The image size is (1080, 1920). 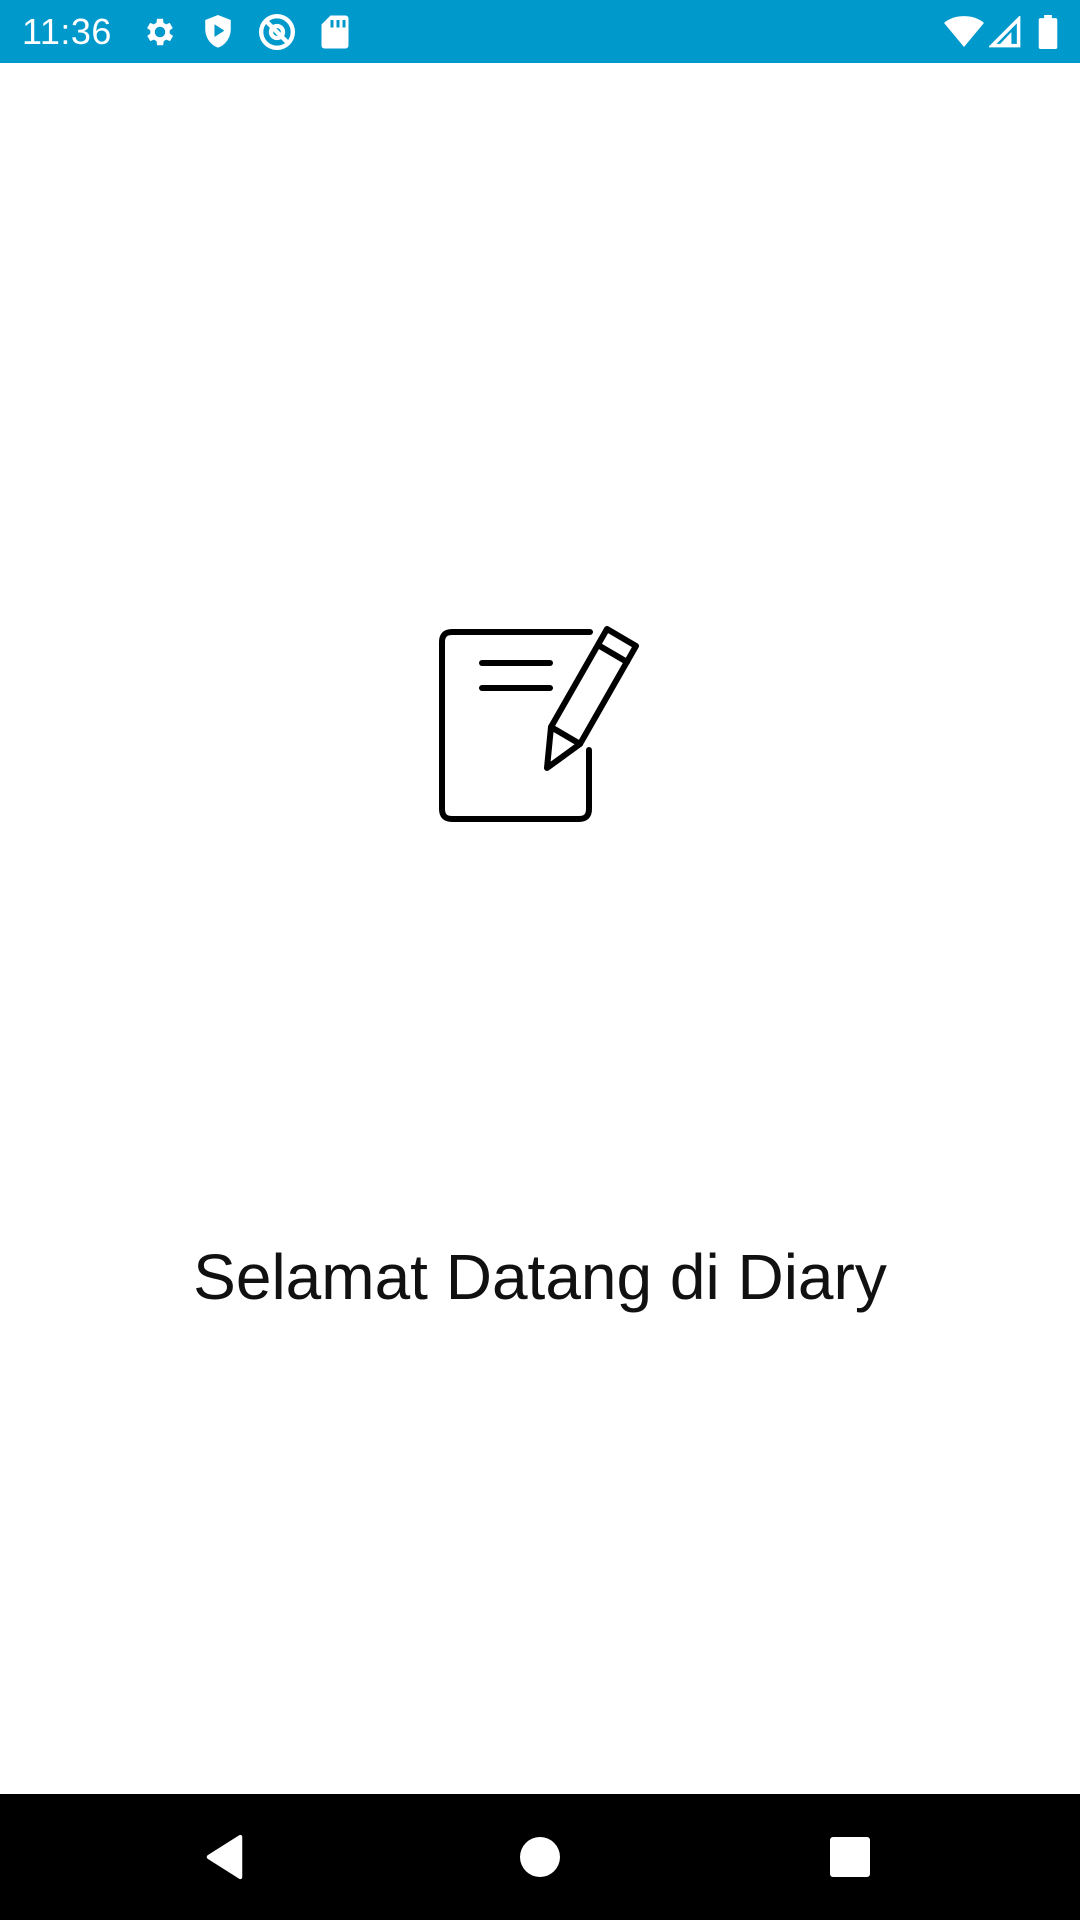 I want to click on back-icon, so click(x=224, y=1857).